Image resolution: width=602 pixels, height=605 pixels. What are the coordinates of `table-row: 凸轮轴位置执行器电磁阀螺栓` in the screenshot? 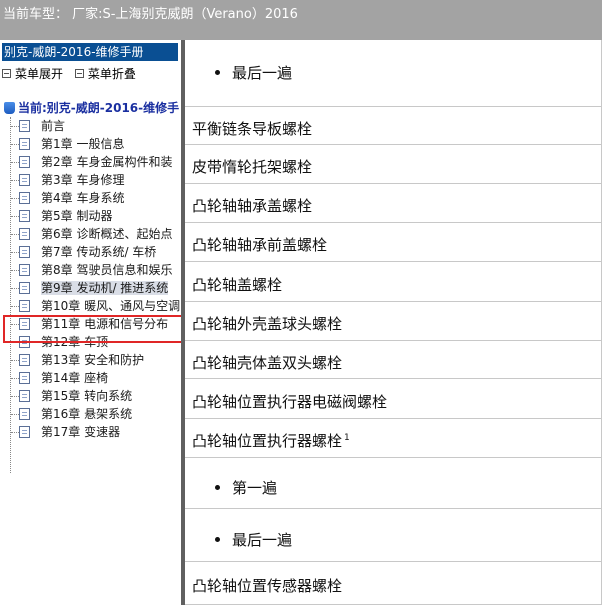 It's located at (393, 399).